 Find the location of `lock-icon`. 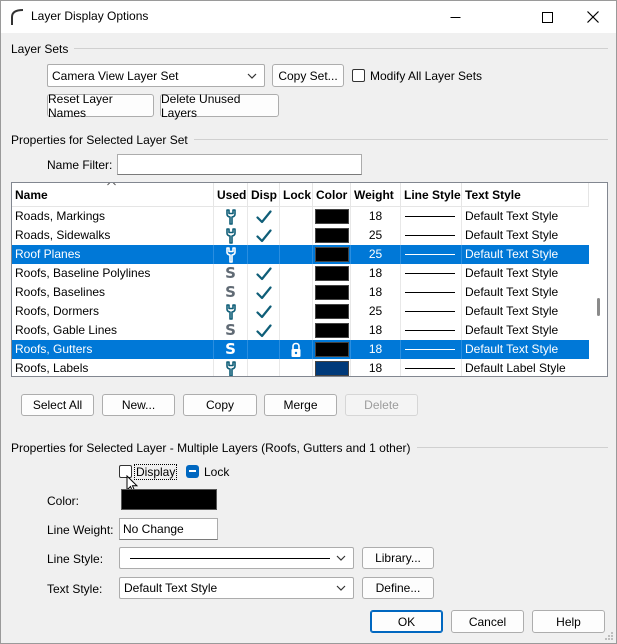

lock-icon is located at coordinates (296, 349).